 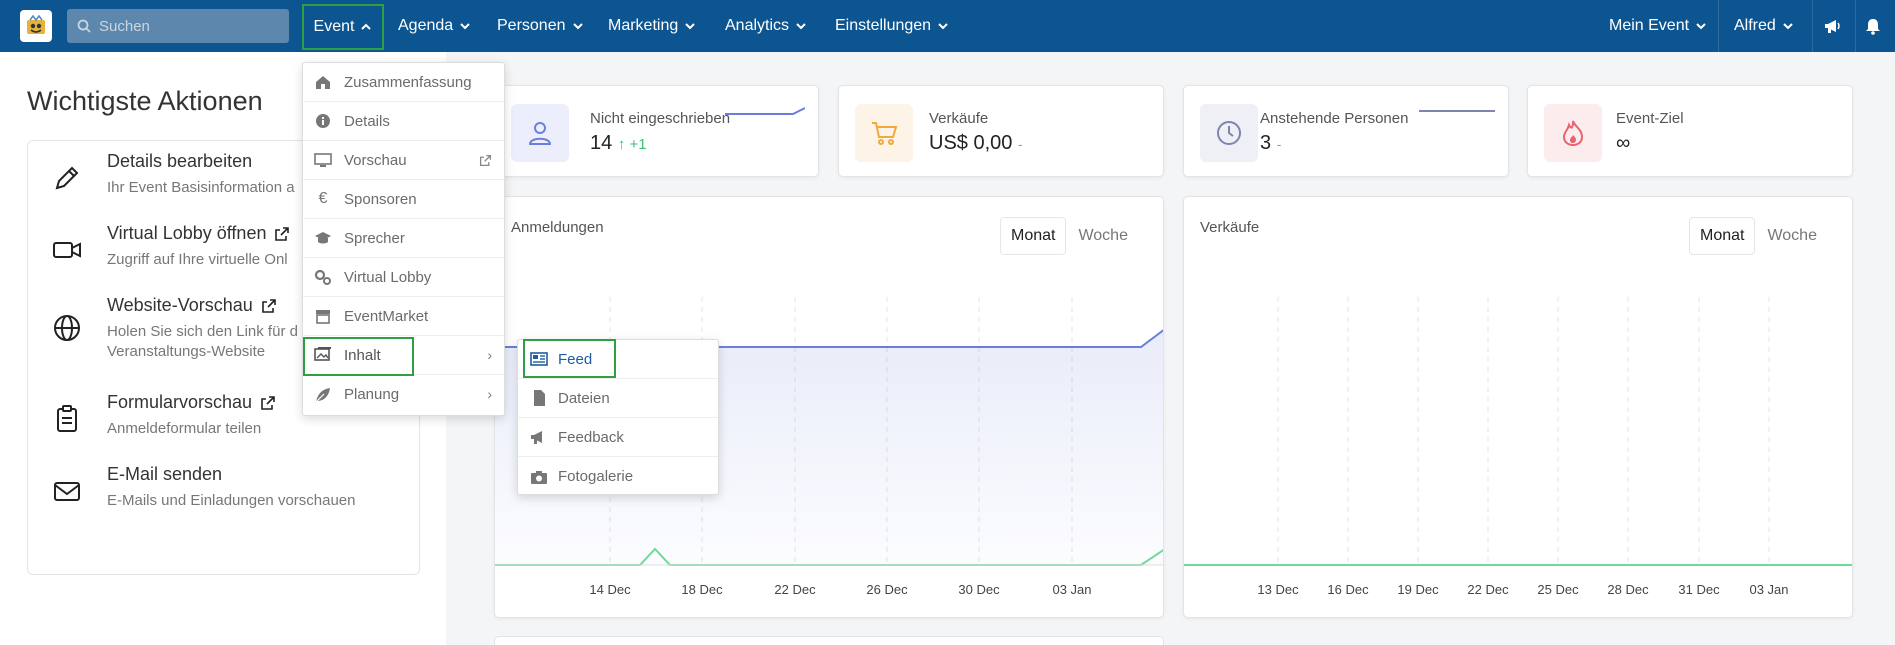 What do you see at coordinates (1873, 26) in the screenshot?
I see `notifications-button` at bounding box center [1873, 26].